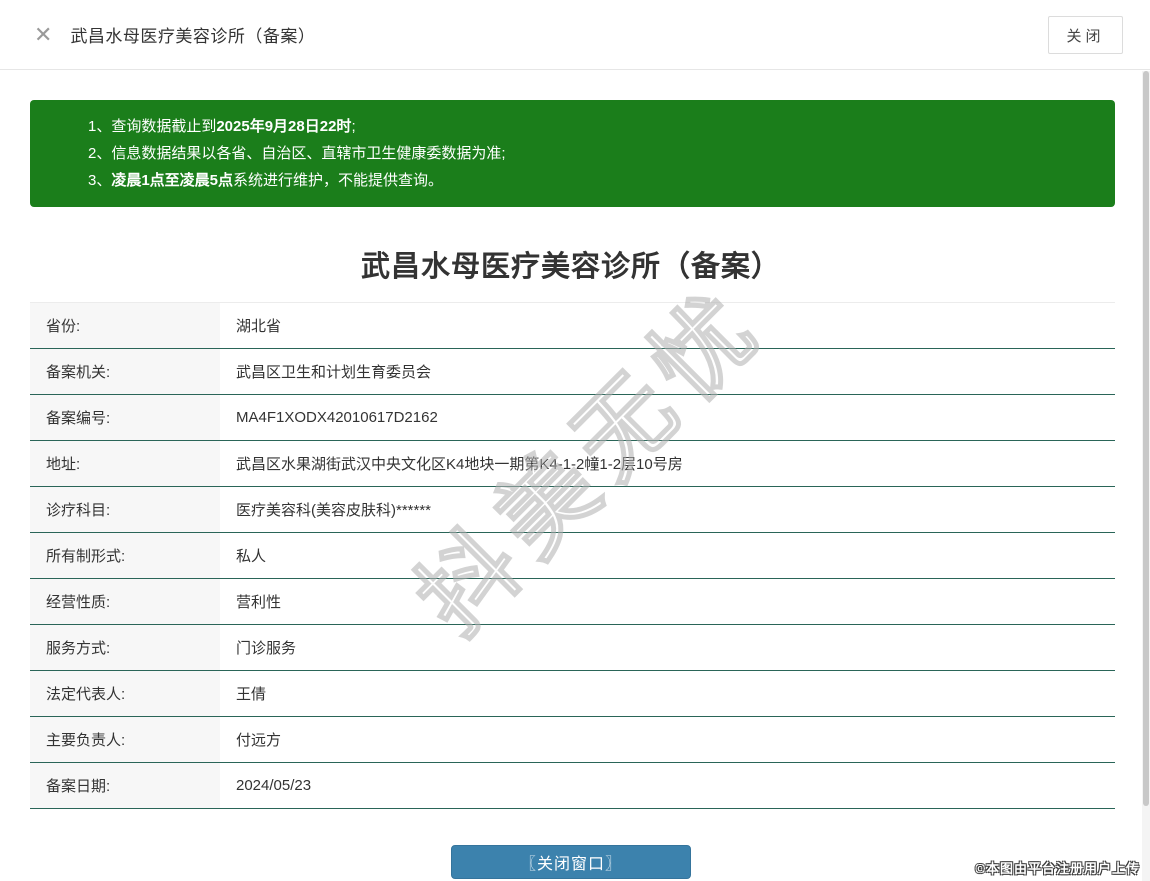  Describe the element at coordinates (572, 418) in the screenshot. I see `table-row-filing-number: 备案编号: MA4F1XODX42010617D2162` at that location.